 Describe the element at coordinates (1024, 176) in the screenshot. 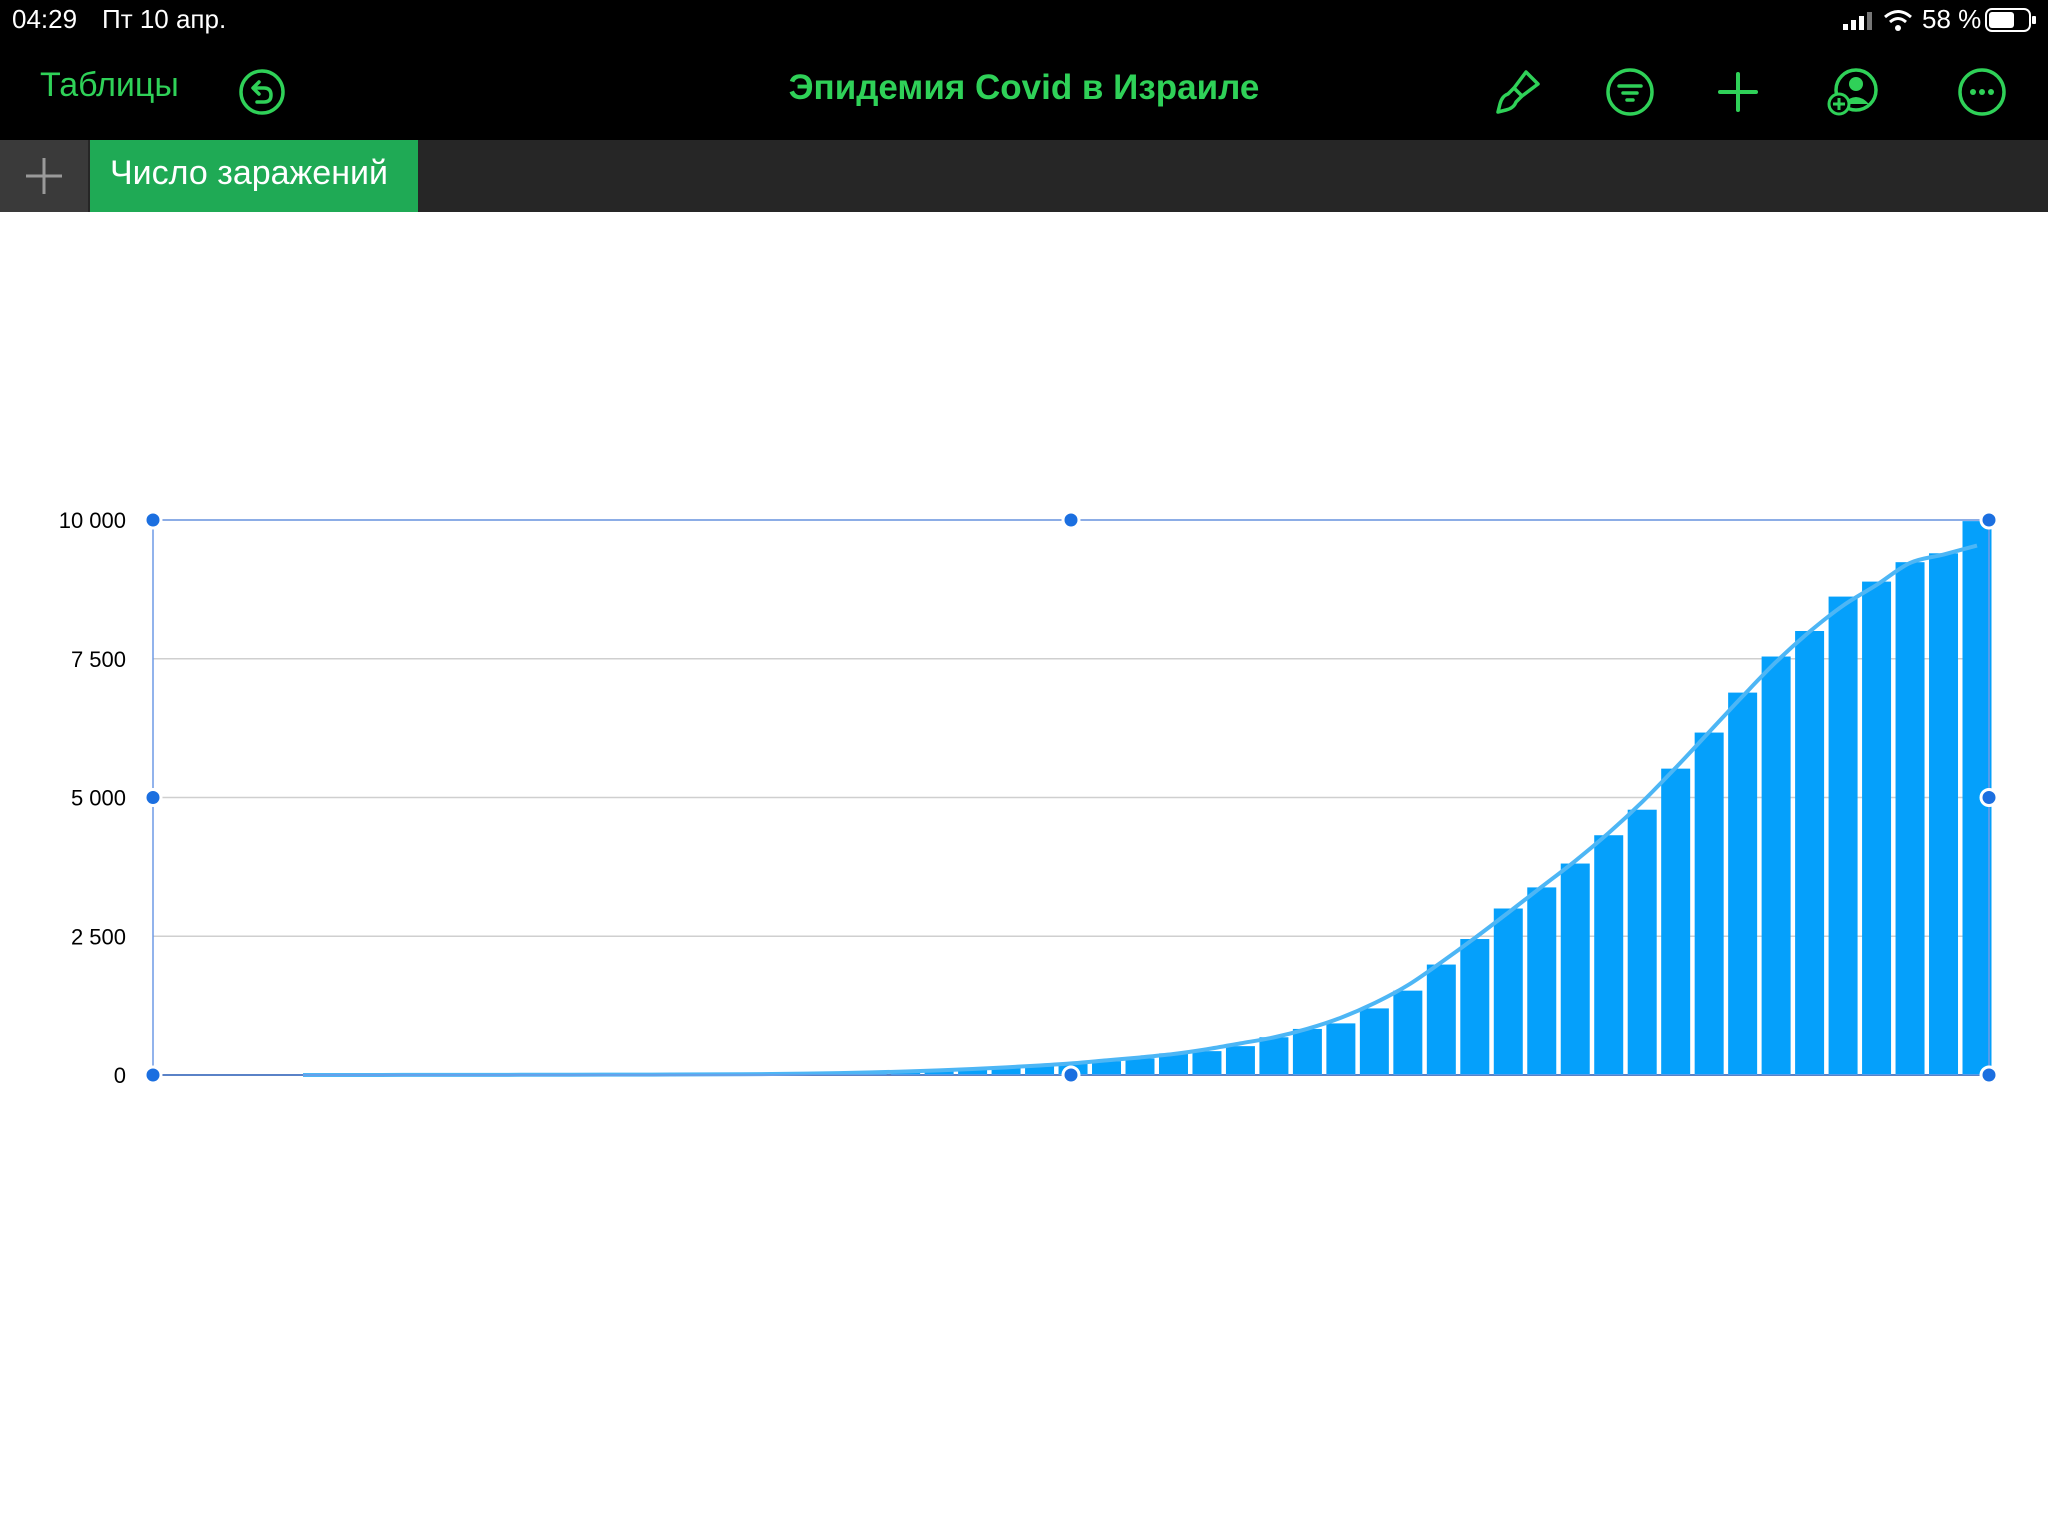

I see `sheet-tab-bar: Число заражений` at that location.